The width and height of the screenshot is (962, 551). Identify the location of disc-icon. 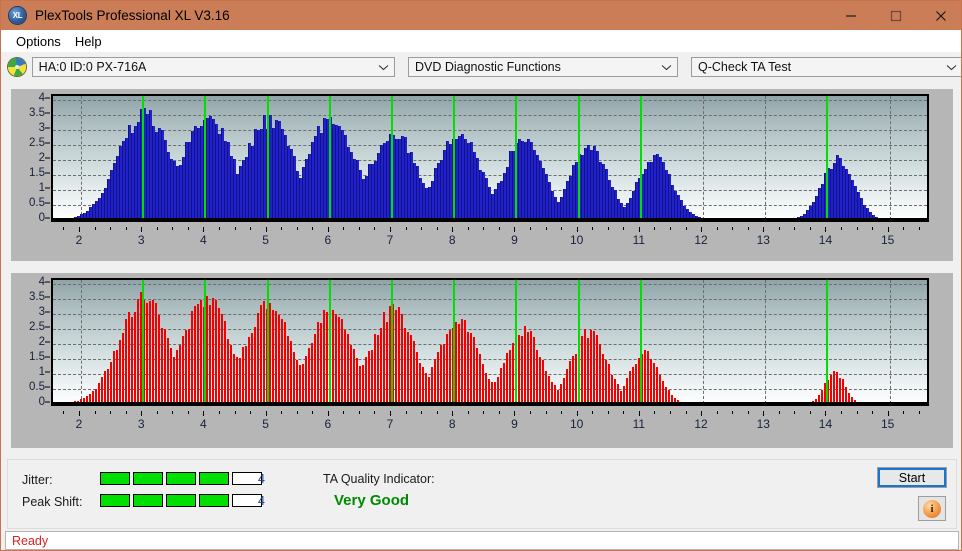
(17, 66).